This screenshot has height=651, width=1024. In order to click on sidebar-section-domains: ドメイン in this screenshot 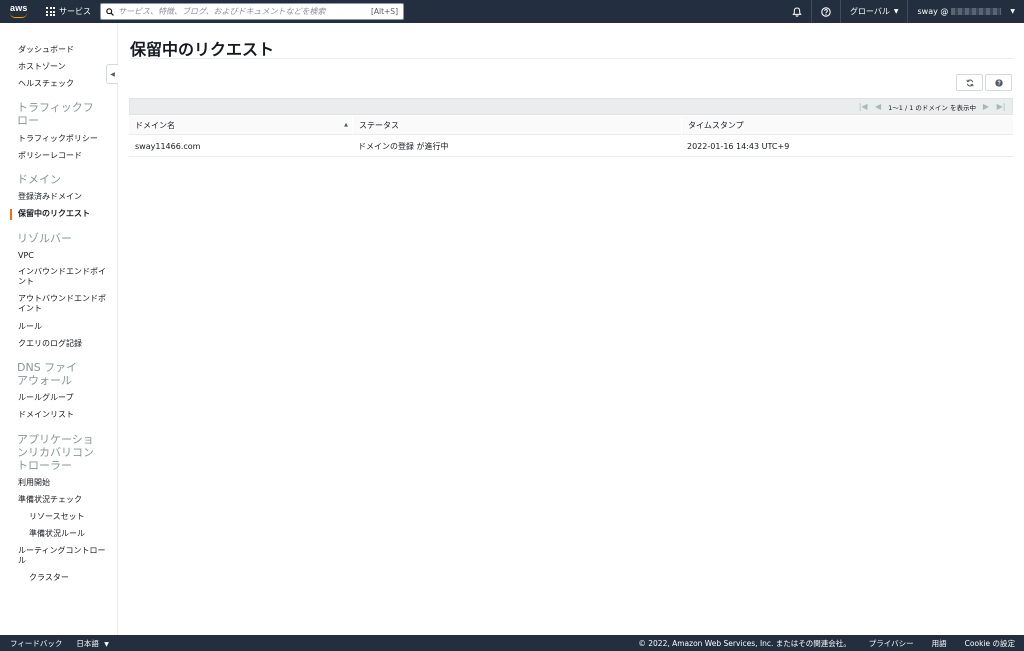, I will do `click(39, 179)`.